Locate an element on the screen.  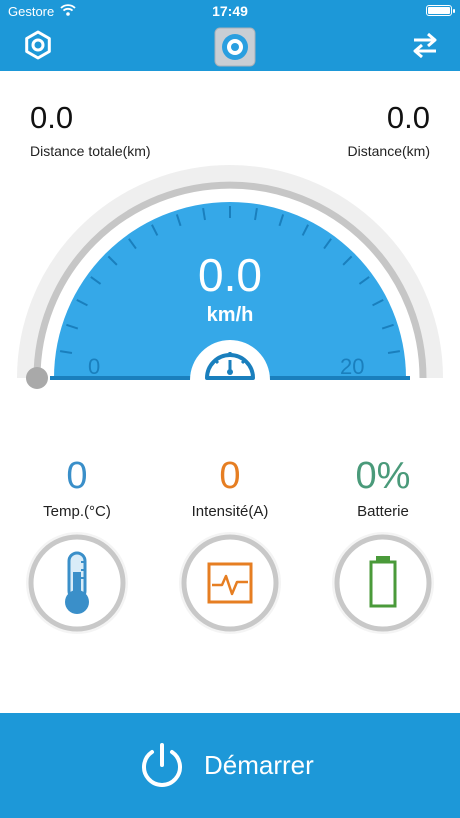
start-button: Démarrer is located at coordinates (230, 765).